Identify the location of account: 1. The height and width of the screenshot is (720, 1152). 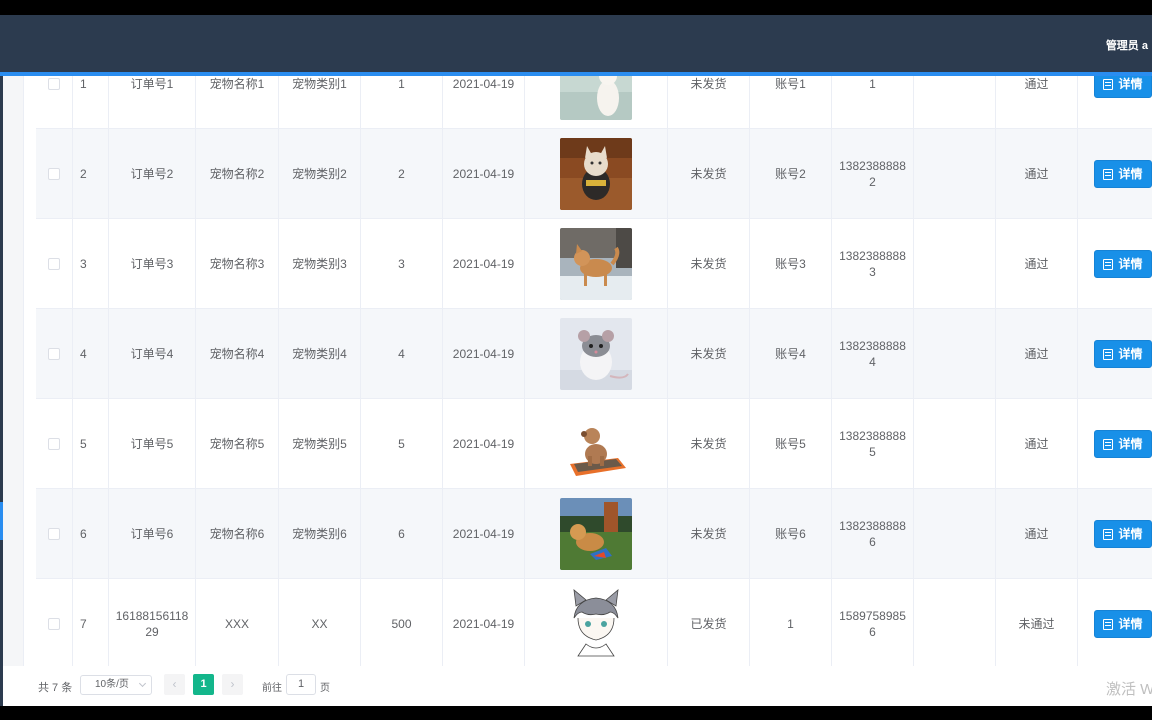
(791, 624).